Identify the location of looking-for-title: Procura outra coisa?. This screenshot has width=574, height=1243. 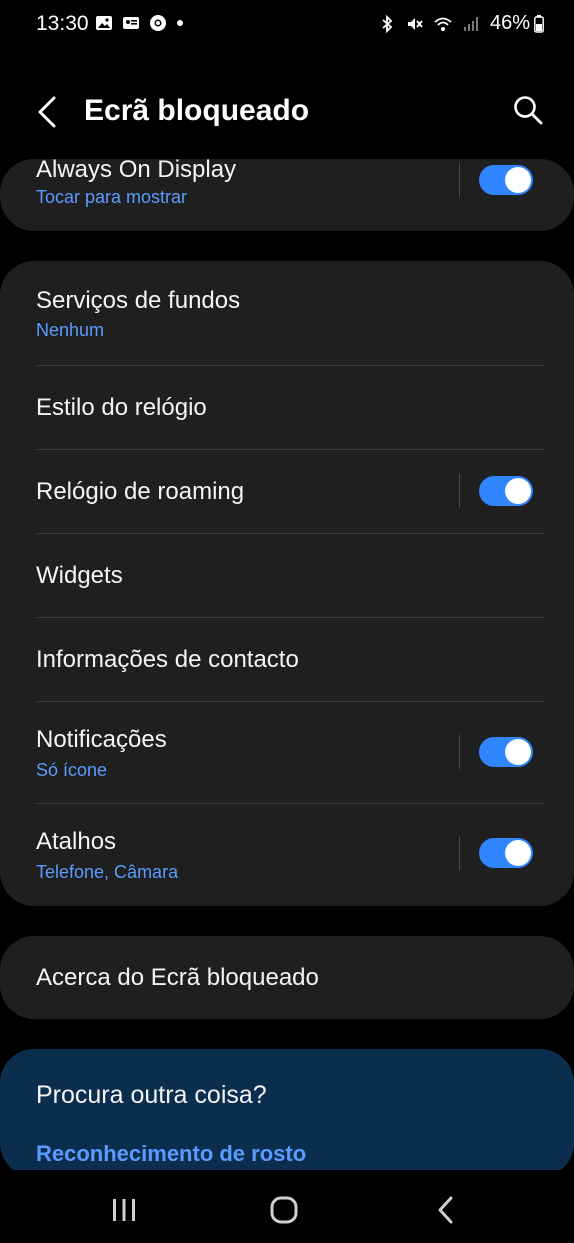
(151, 1095).